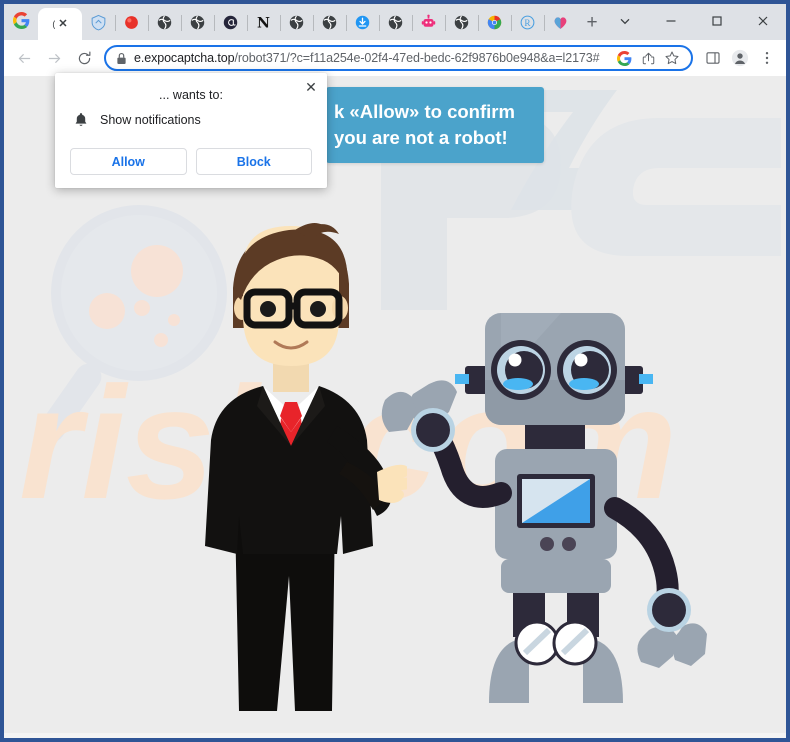  What do you see at coordinates (625, 21) in the screenshot?
I see `tab-search-chevron-icon` at bounding box center [625, 21].